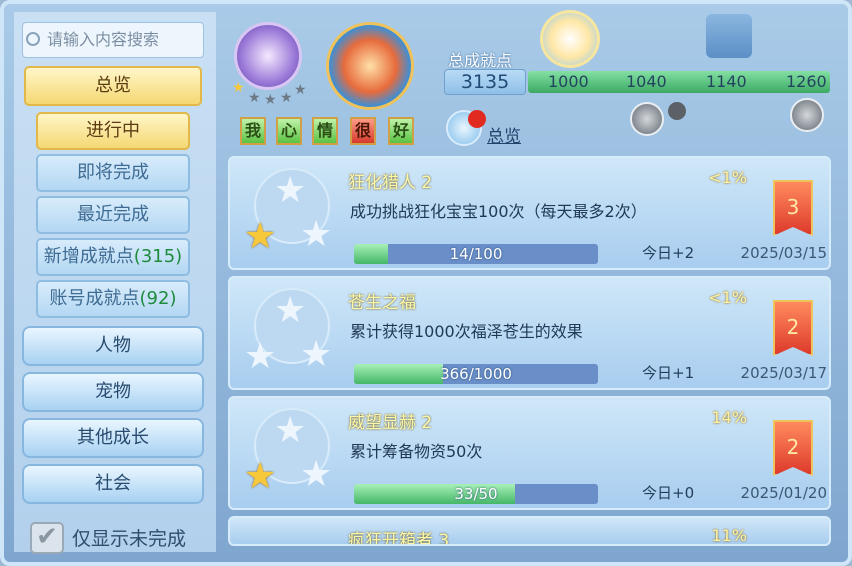  Describe the element at coordinates (504, 134) in the screenshot. I see `overview-link: 总览` at that location.